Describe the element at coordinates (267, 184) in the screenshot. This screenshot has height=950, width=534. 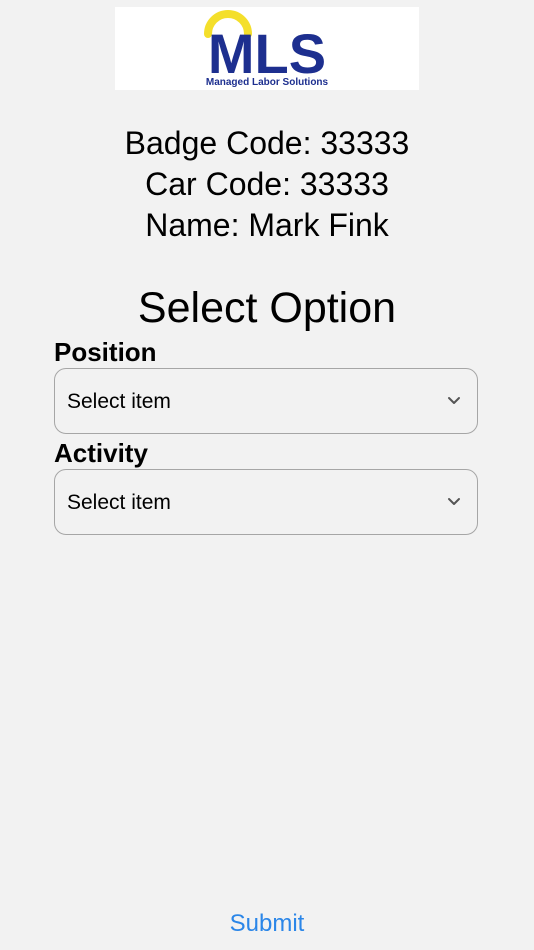
I see `car-code-text: Car Code: 33333` at that location.